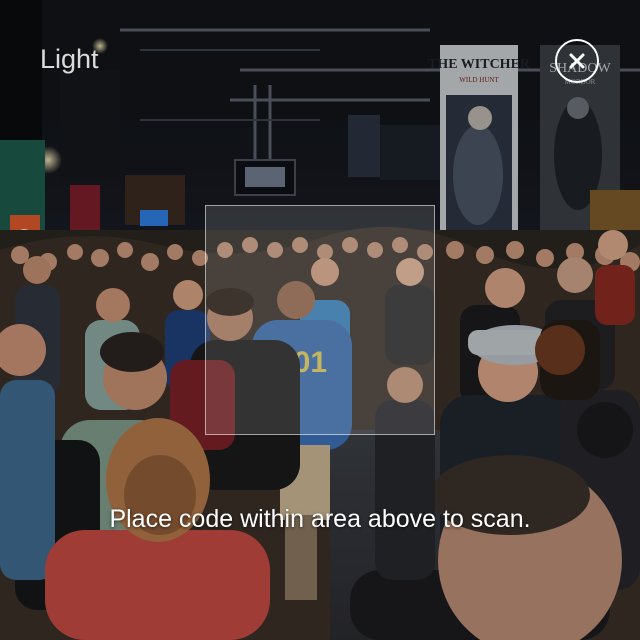  Describe the element at coordinates (69, 59) in the screenshot. I see `light-toggle-button: Light` at that location.